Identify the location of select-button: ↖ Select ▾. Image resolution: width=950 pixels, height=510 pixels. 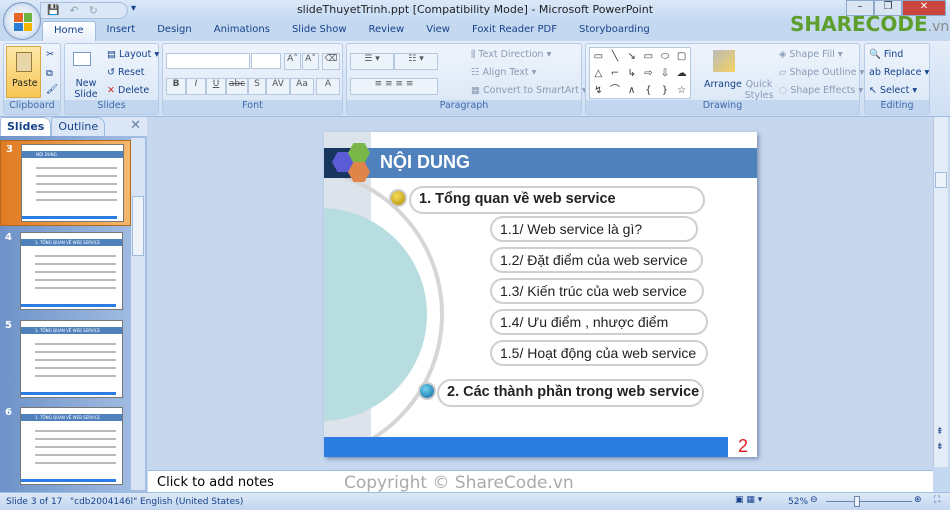
(893, 90).